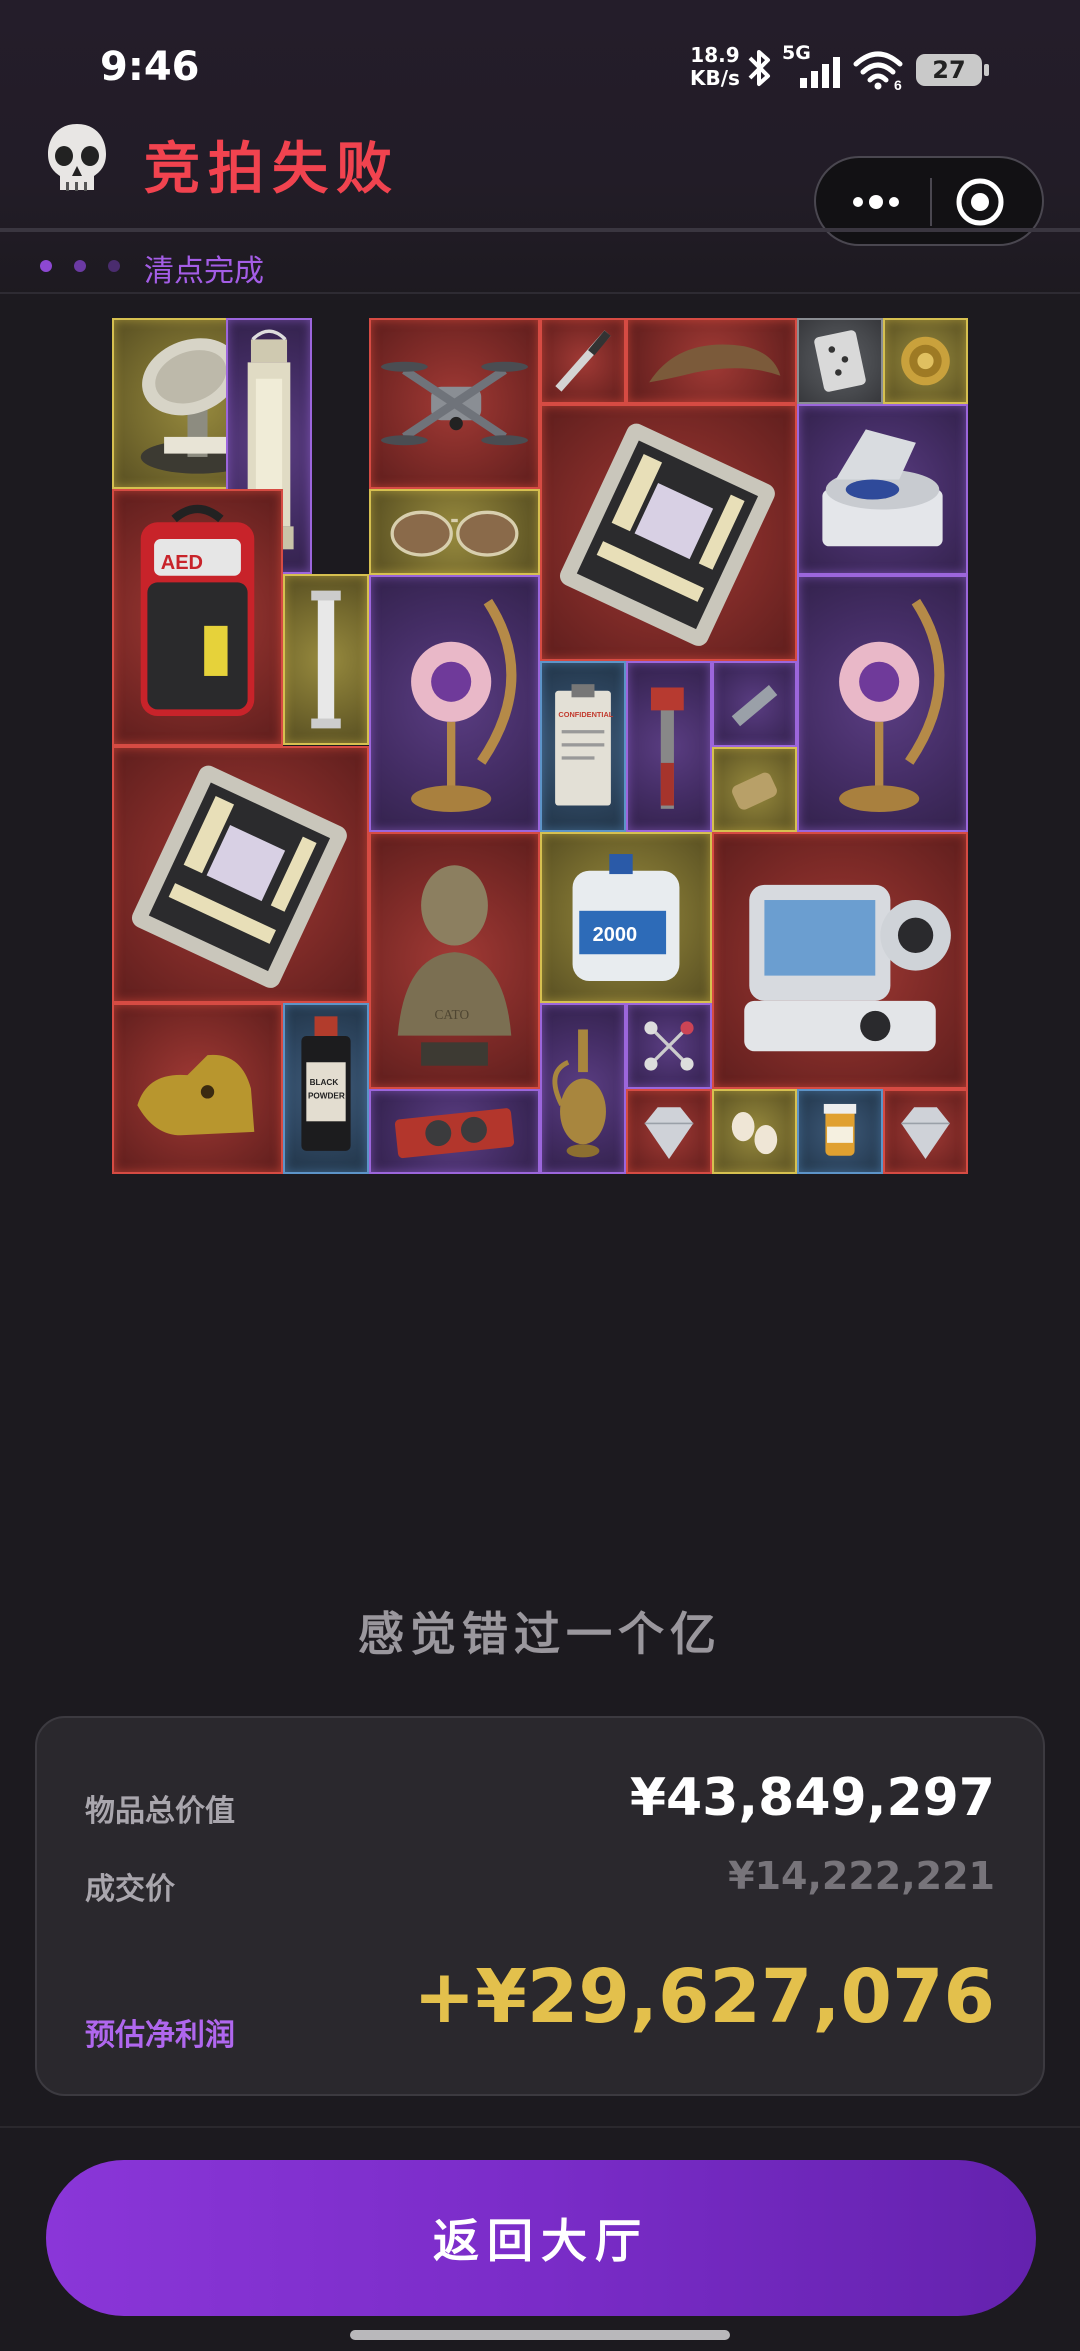 Image resolution: width=1080 pixels, height=2351 pixels. I want to click on jerrycan-label: 2000, so click(615, 935).